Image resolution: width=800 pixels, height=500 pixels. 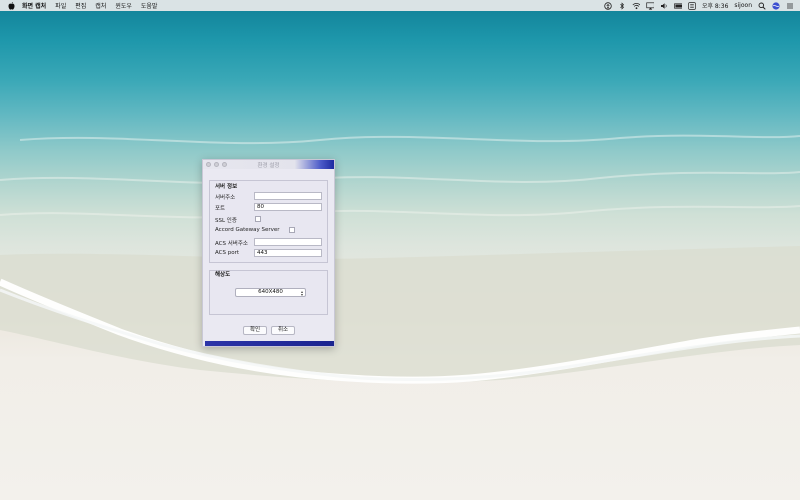 What do you see at coordinates (790, 6) in the screenshot?
I see `list-icon` at bounding box center [790, 6].